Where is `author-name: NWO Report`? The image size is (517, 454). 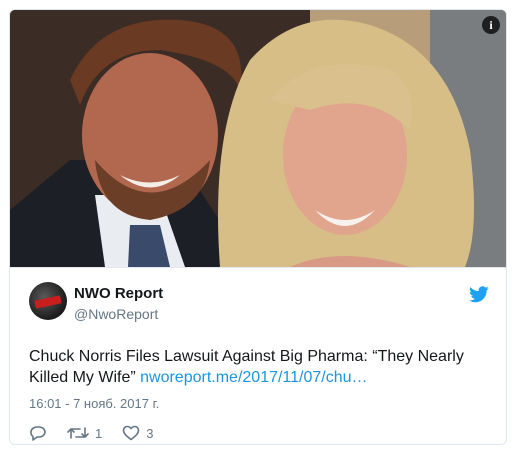
author-name: NWO Report is located at coordinates (118, 293).